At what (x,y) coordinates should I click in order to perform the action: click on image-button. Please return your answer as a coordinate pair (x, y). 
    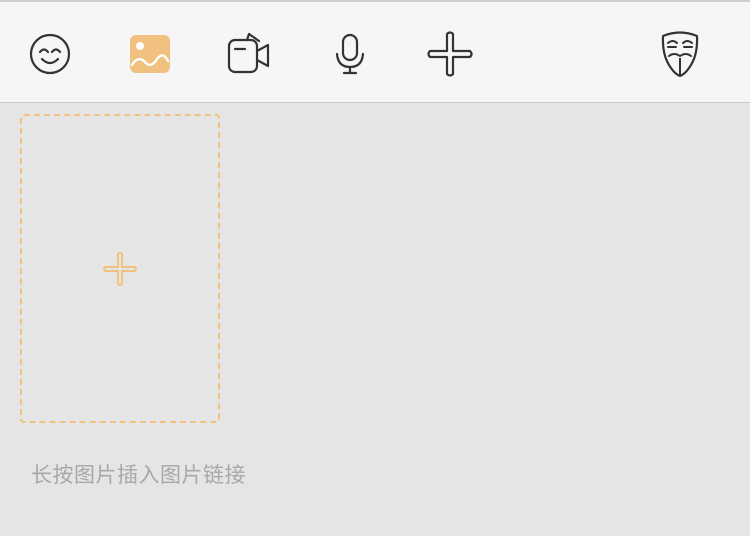
    Looking at the image, I should click on (150, 54).